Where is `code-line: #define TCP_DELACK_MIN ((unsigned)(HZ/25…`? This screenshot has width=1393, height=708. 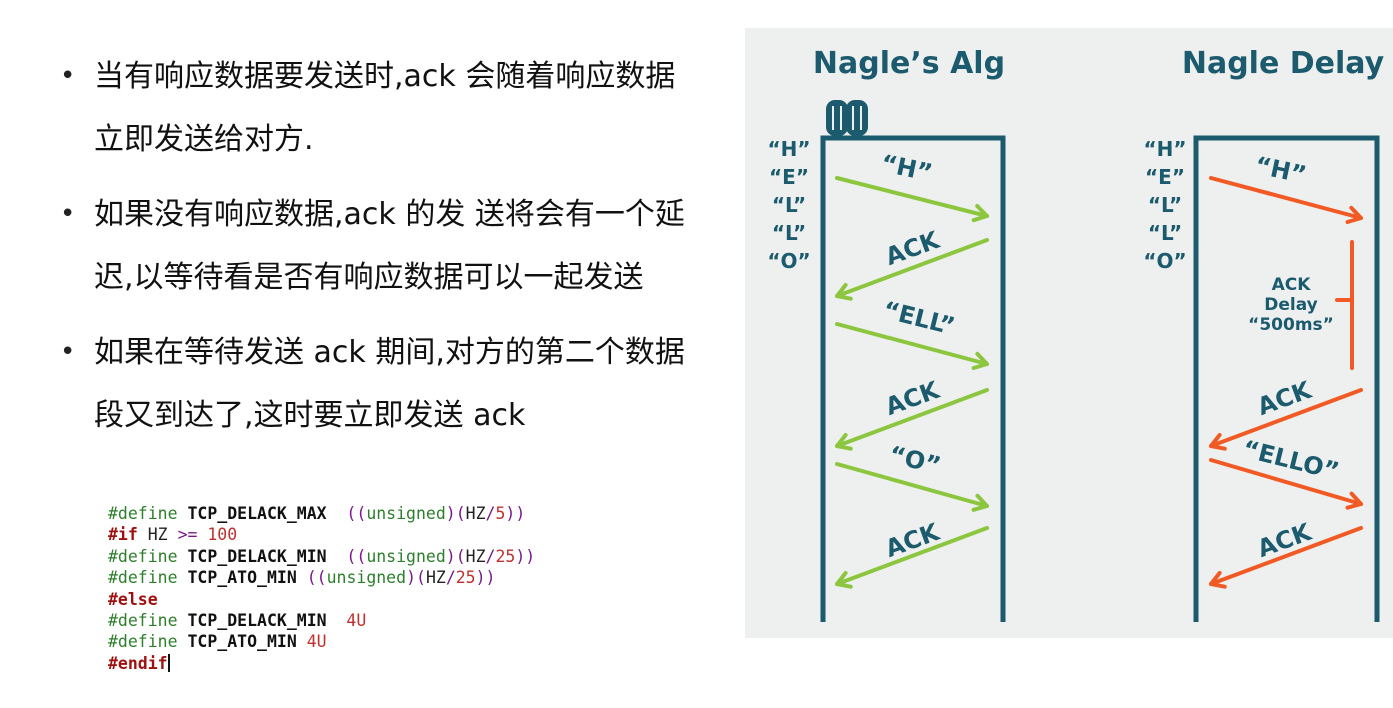
code-line: #define TCP_DELACK_MIN ((unsigned)(HZ/25… is located at coordinates (368, 556).